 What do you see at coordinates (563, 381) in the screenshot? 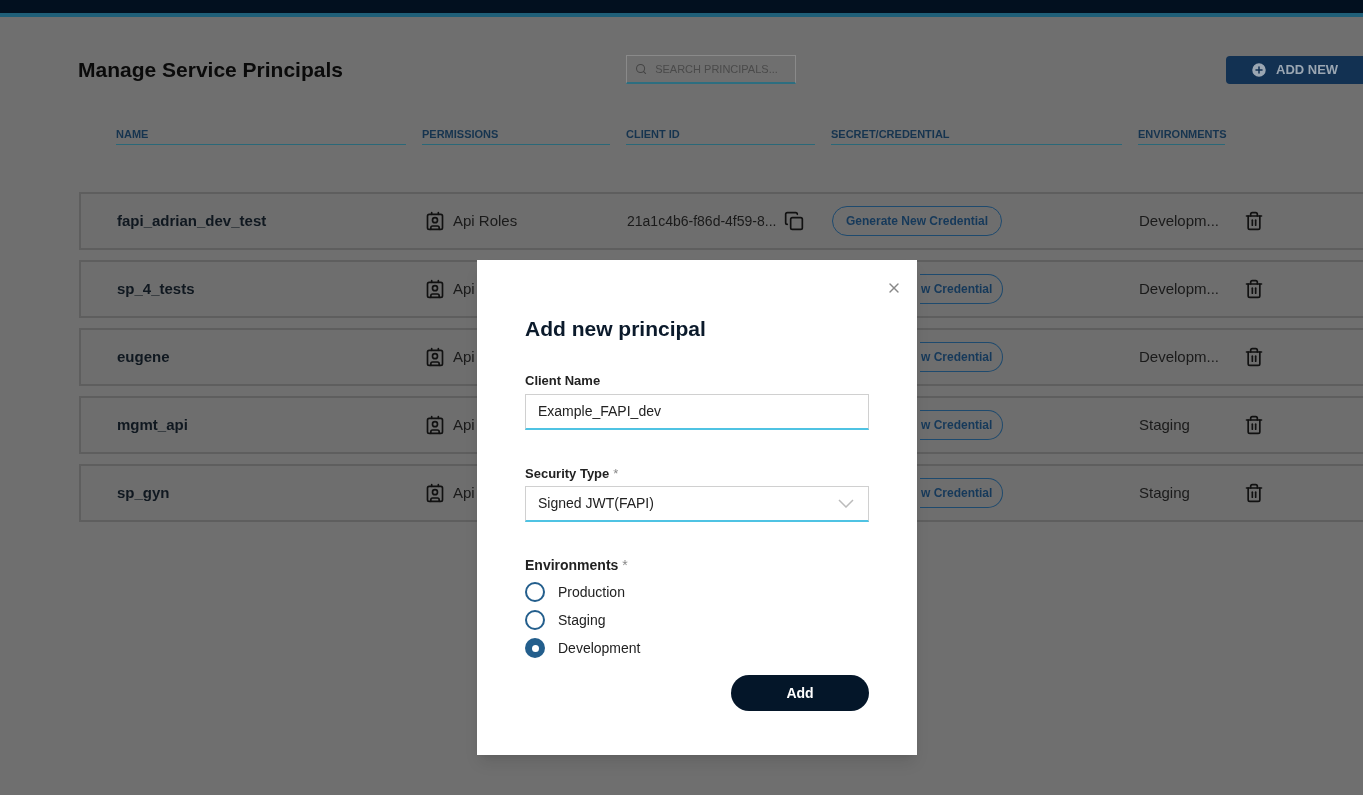
I see `field-label: Client Name` at bounding box center [563, 381].